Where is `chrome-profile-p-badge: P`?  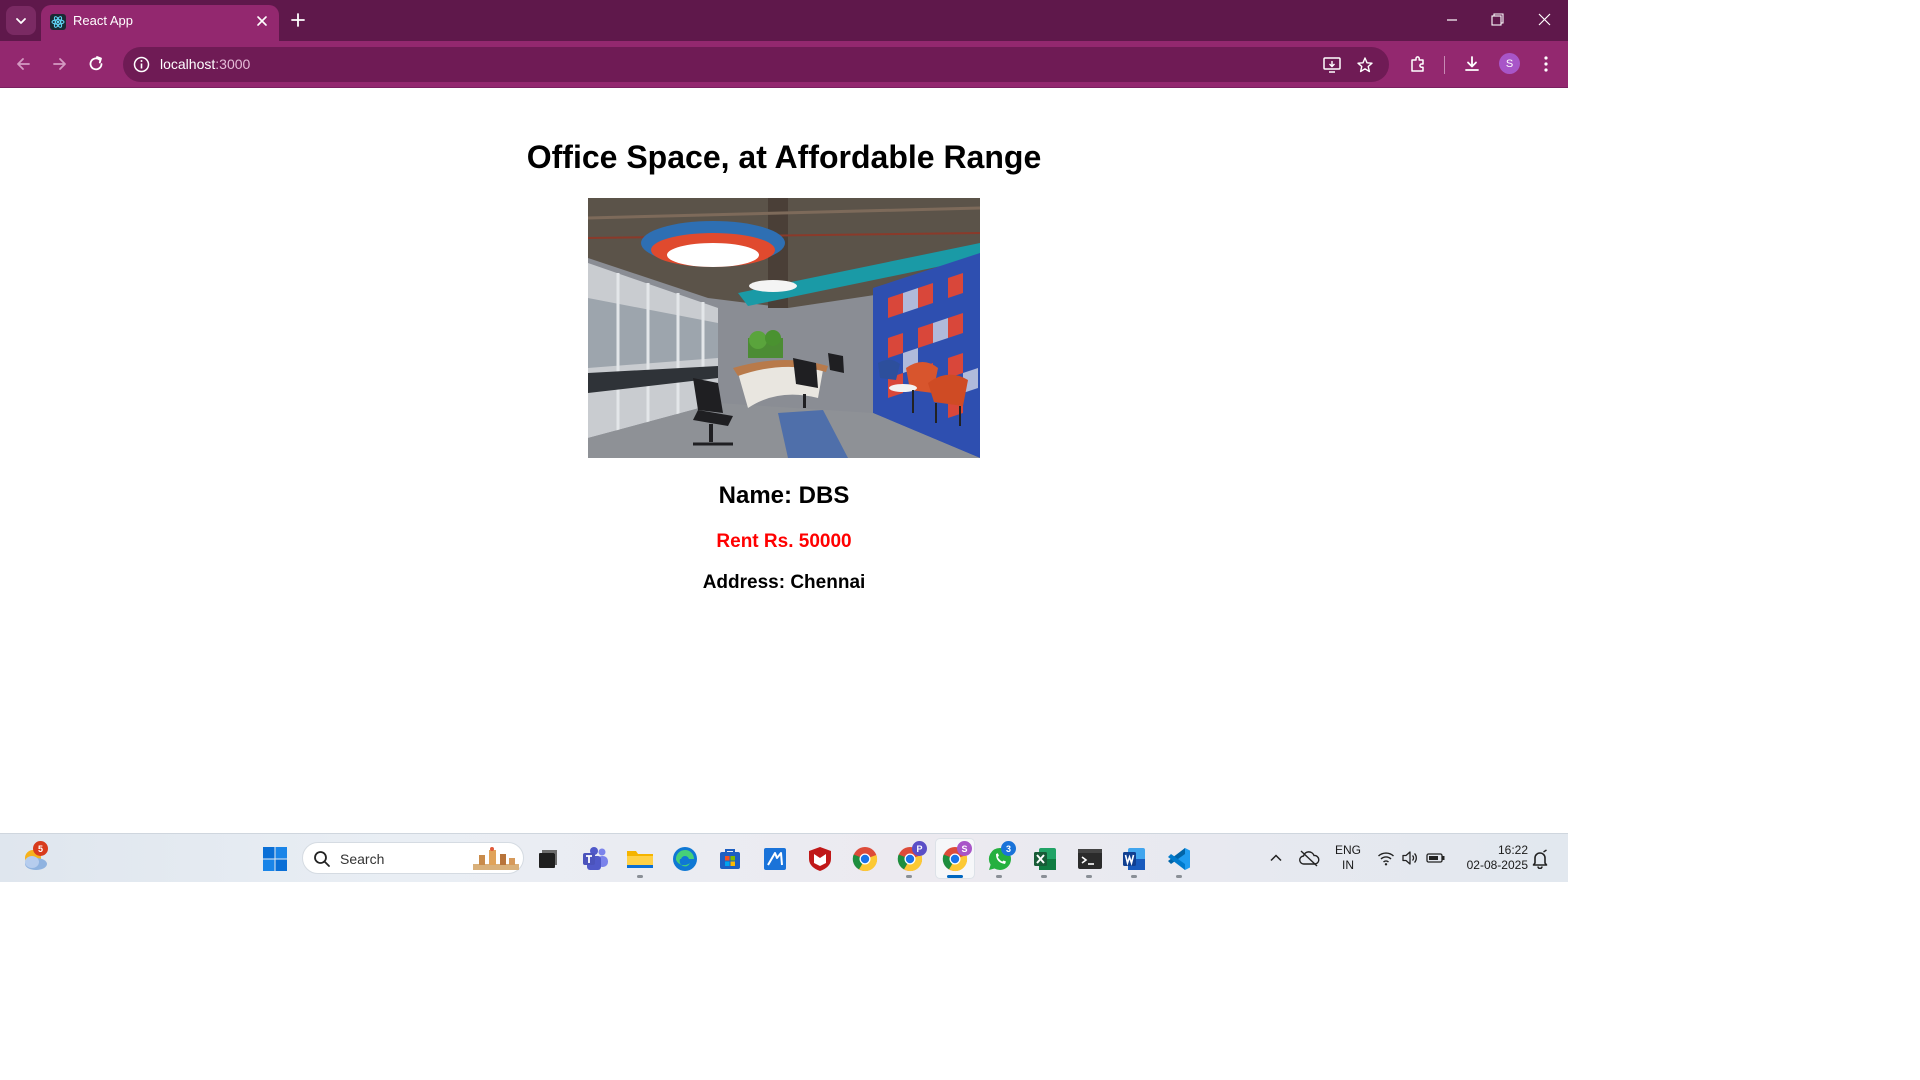
chrome-profile-p-badge: P is located at coordinates (919, 848).